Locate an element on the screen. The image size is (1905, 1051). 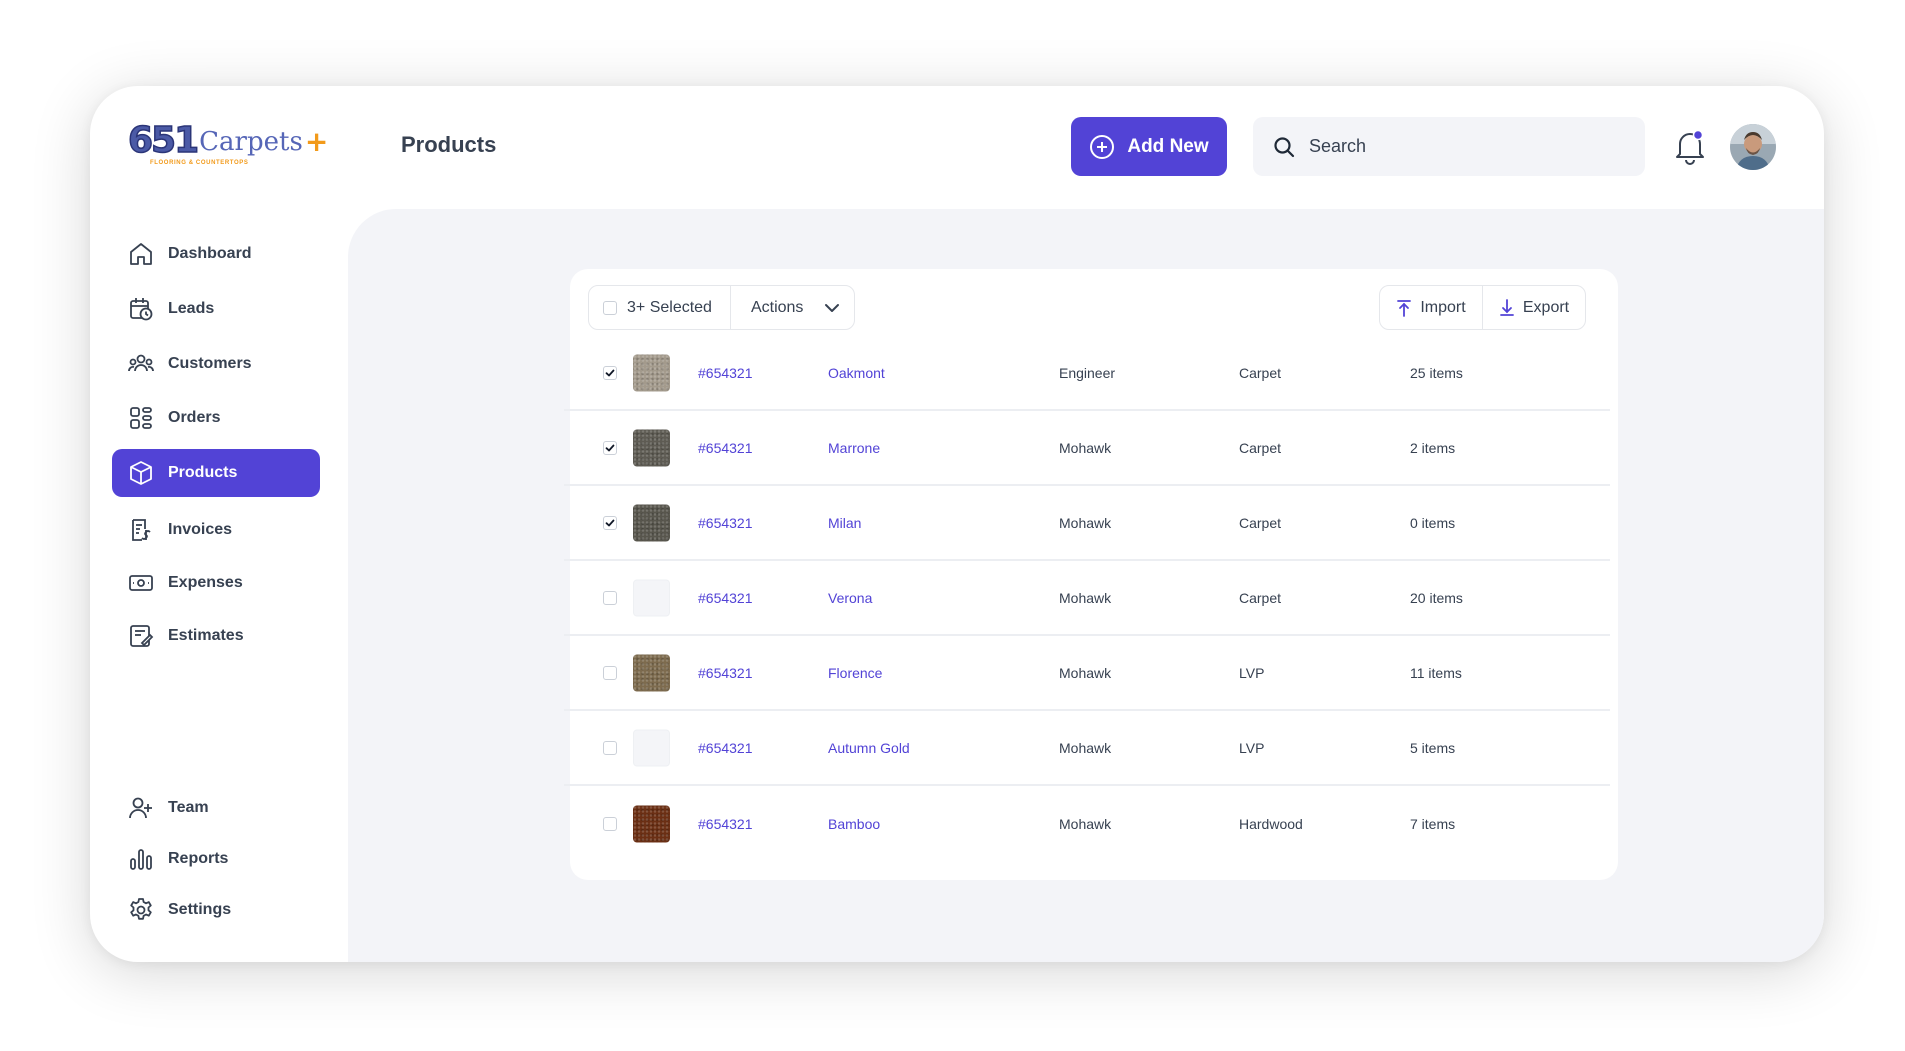
selection-toolbar: 3+ Selected Actions is located at coordinates (721, 307).